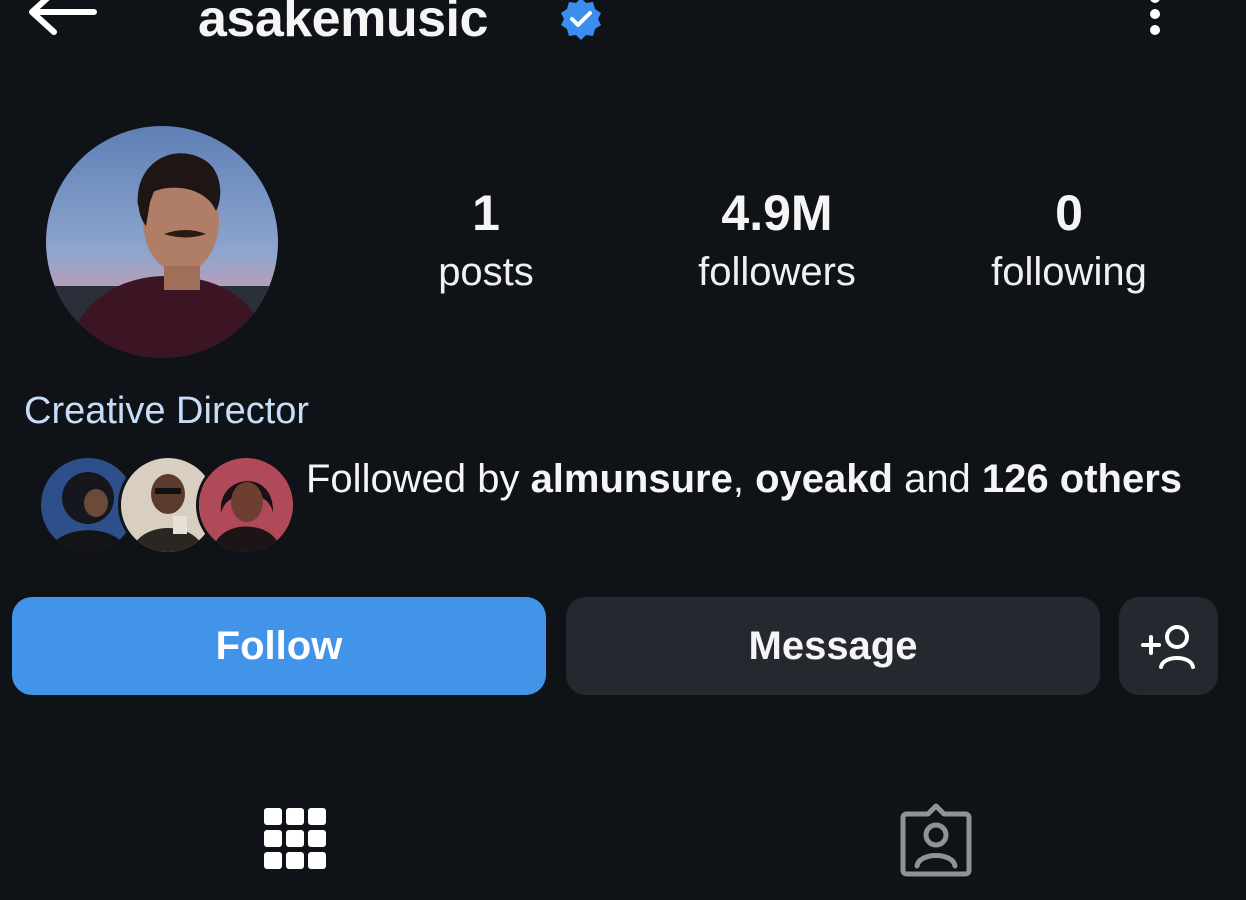  What do you see at coordinates (167, 411) in the screenshot?
I see `profile-bio: Creative Director` at bounding box center [167, 411].